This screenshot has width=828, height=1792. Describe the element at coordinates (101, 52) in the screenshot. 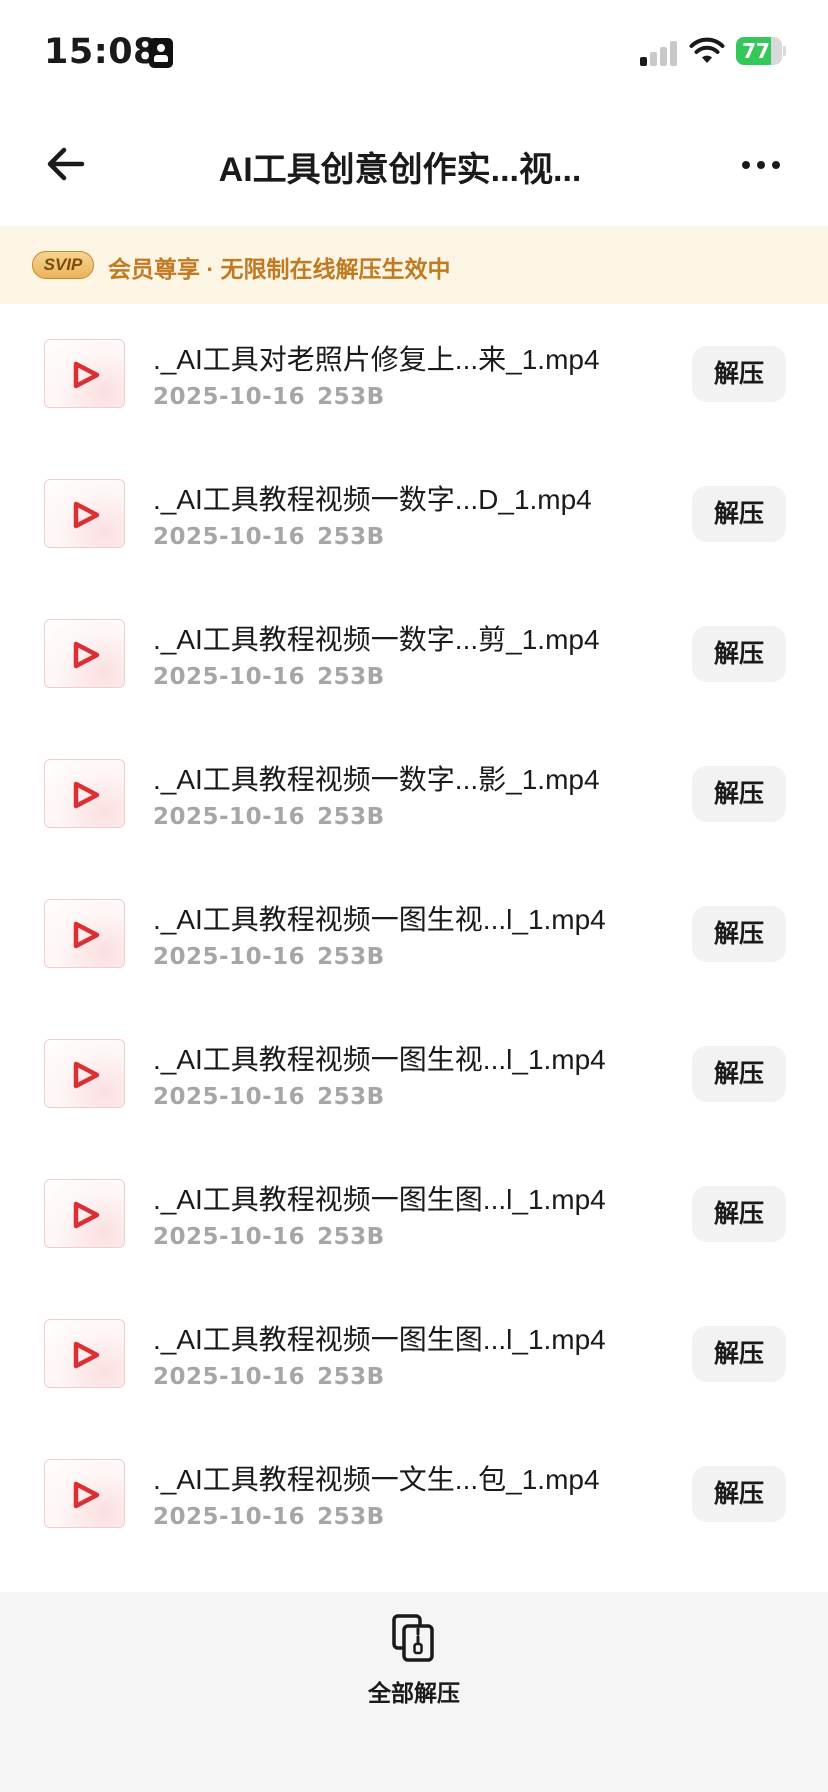

I see `status-time: 15:08` at that location.